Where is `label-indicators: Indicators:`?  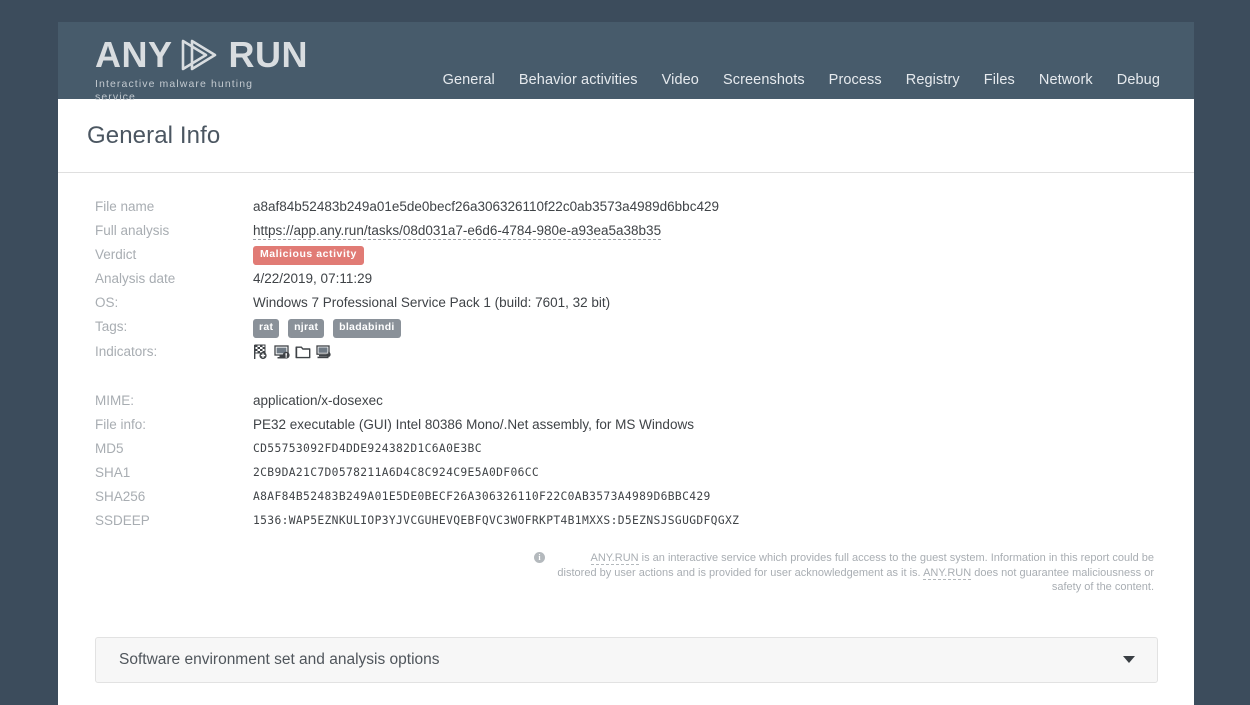
label-indicators: Indicators: is located at coordinates (126, 351).